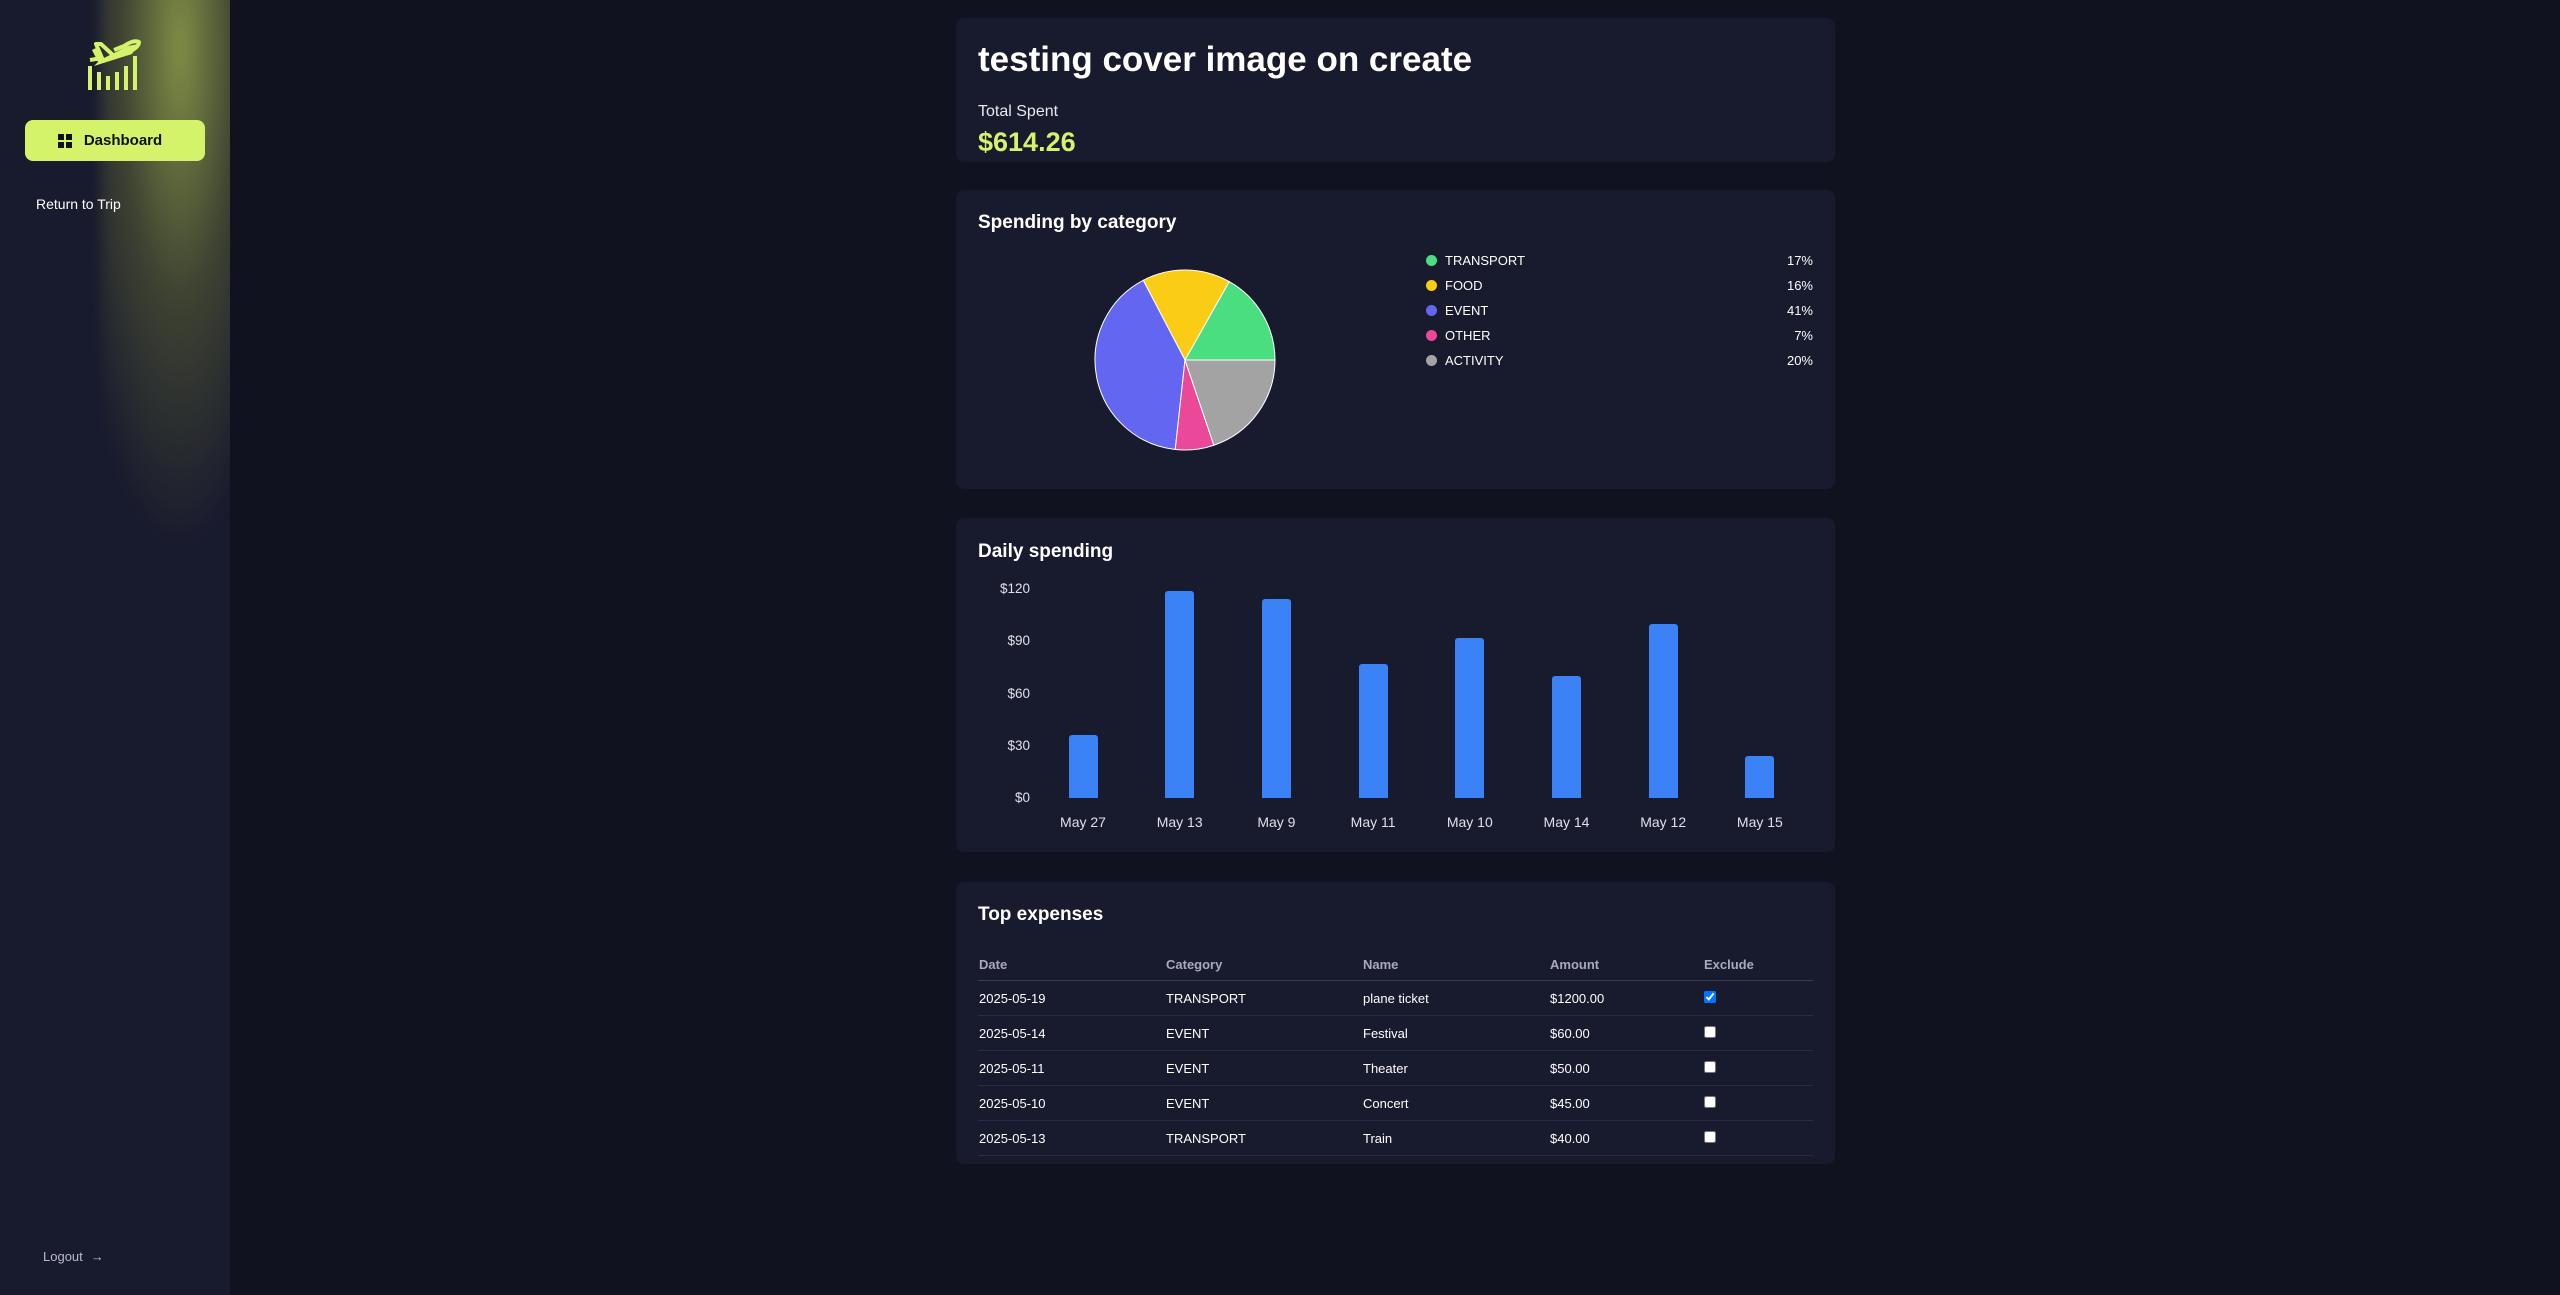  What do you see at coordinates (1018, 693) in the screenshot?
I see `y-axis-tick-label: $60` at bounding box center [1018, 693].